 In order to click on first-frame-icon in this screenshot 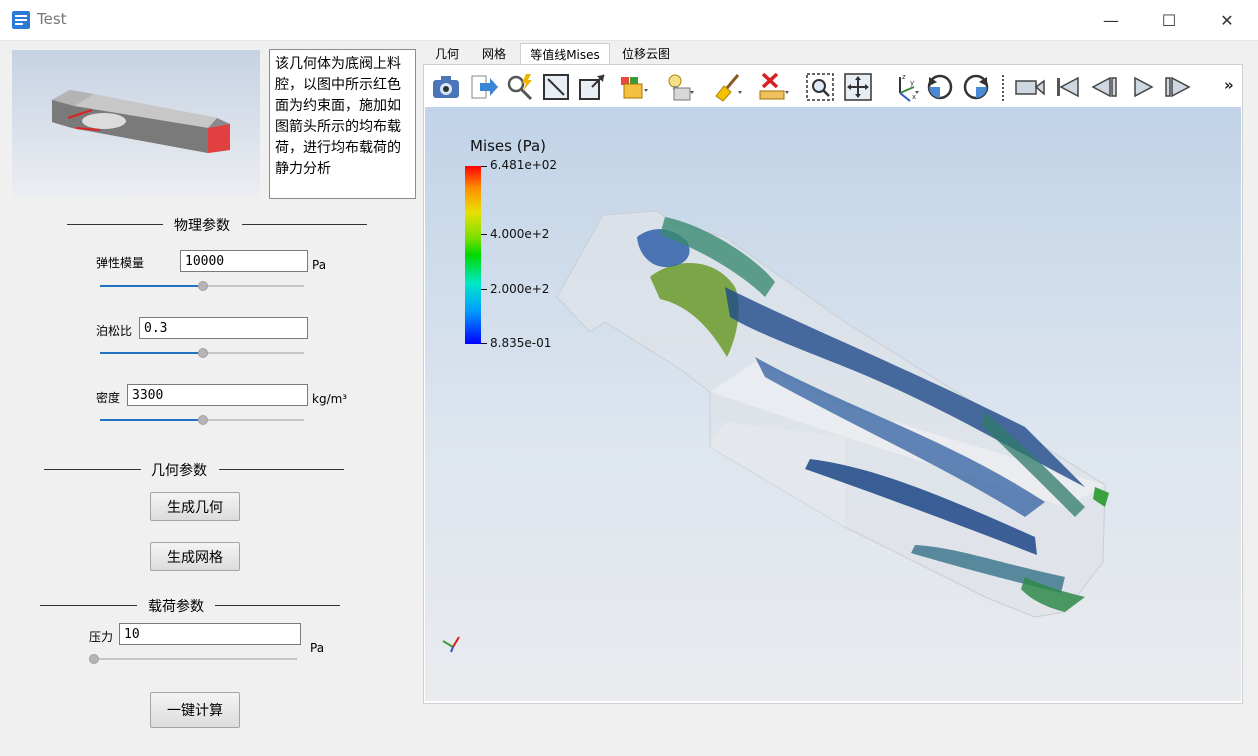, I will do `click(1068, 87)`.